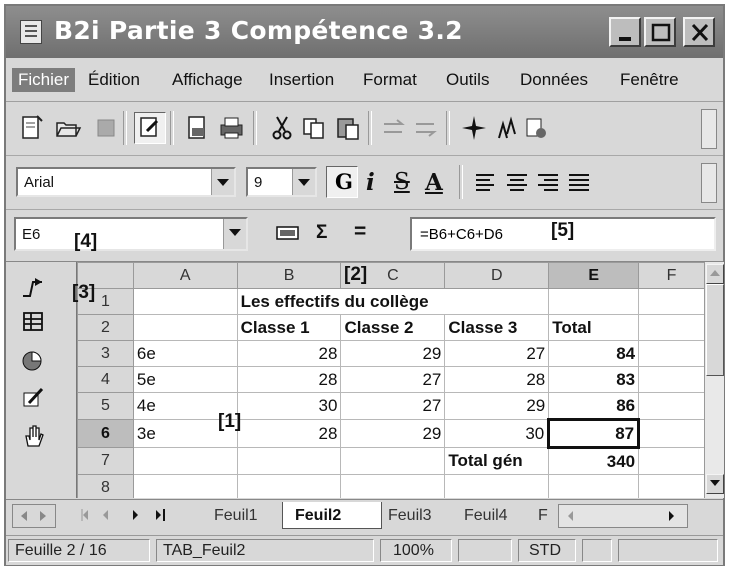 The image size is (731, 572). I want to click on bold-button: G, so click(342, 182).